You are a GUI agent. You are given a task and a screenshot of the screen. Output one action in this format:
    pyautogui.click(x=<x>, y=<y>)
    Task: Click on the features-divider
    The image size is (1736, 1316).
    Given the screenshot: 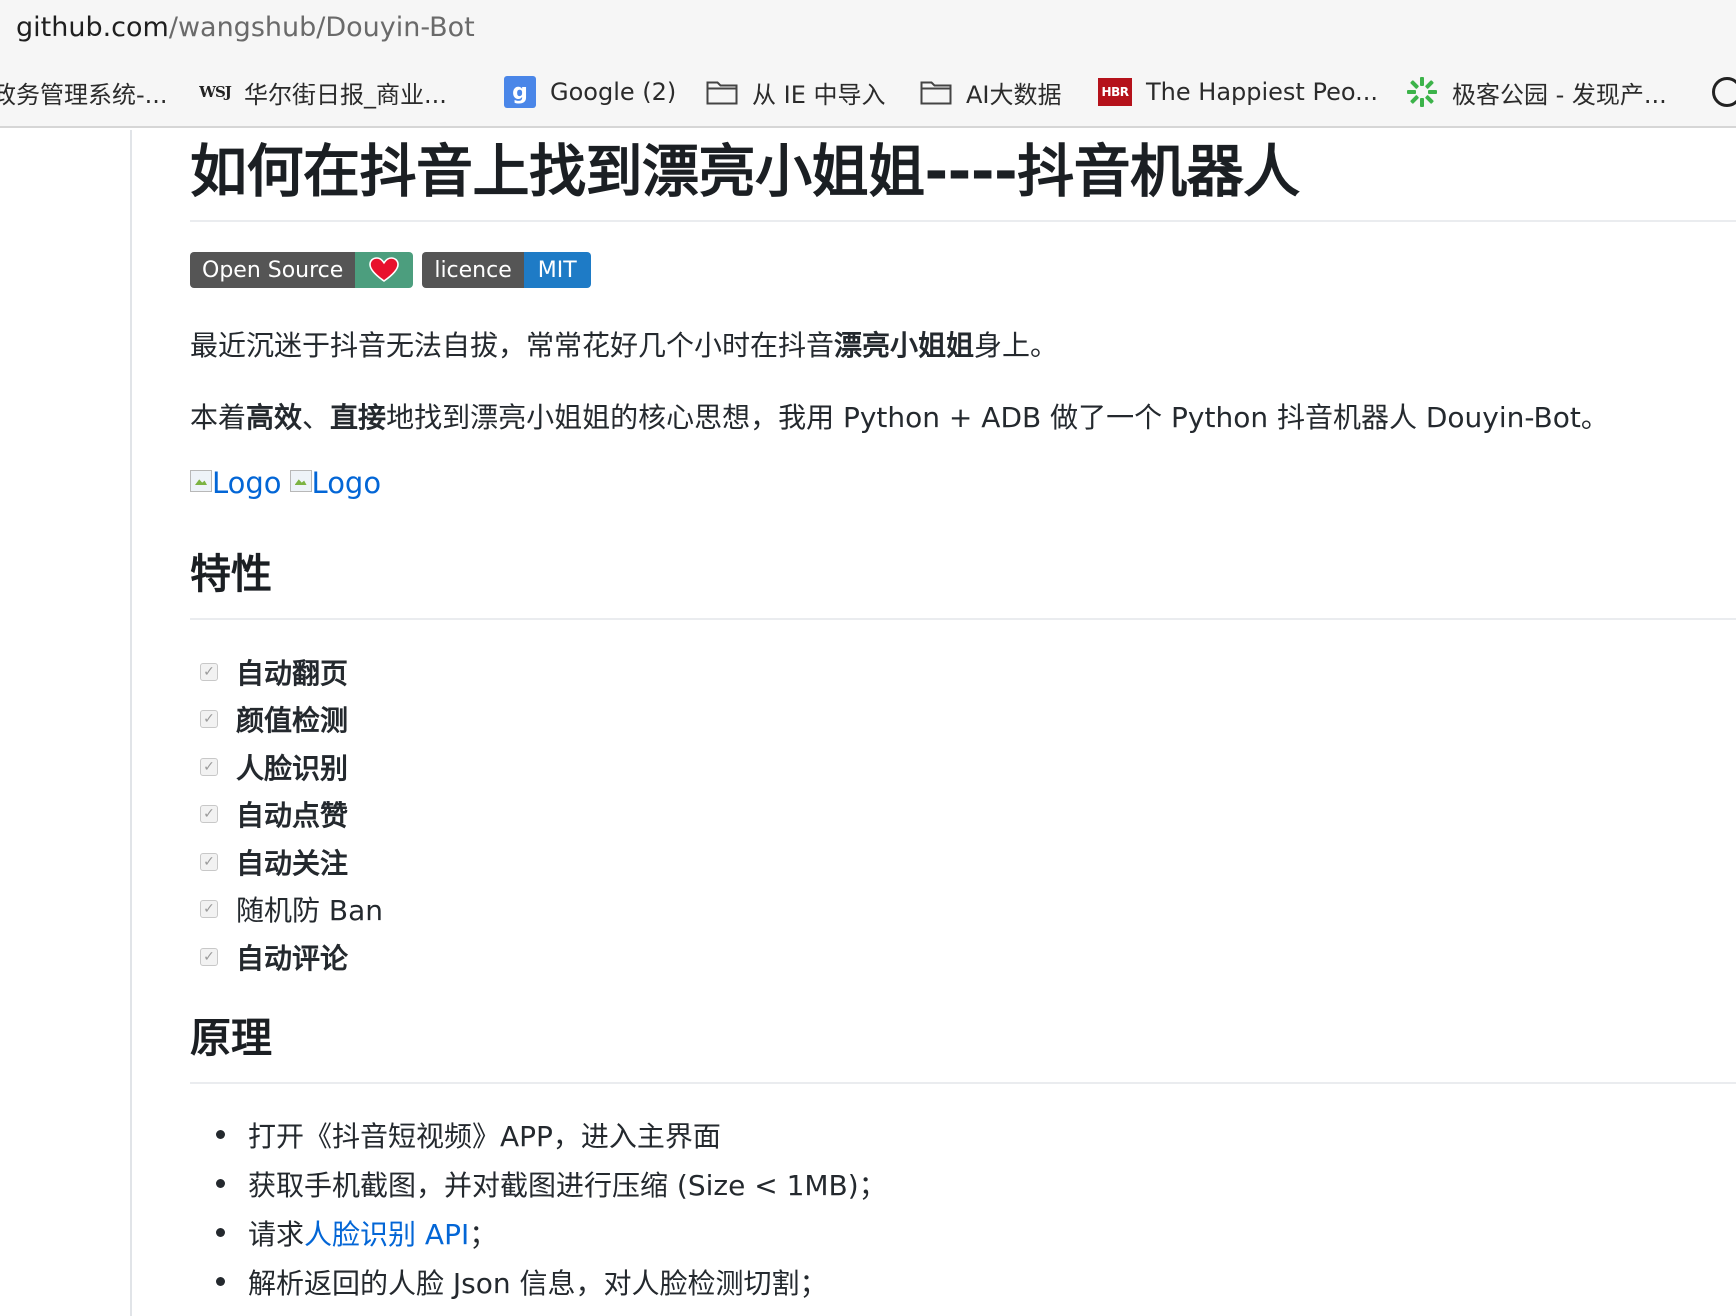 What is the action you would take?
    pyautogui.click(x=963, y=619)
    